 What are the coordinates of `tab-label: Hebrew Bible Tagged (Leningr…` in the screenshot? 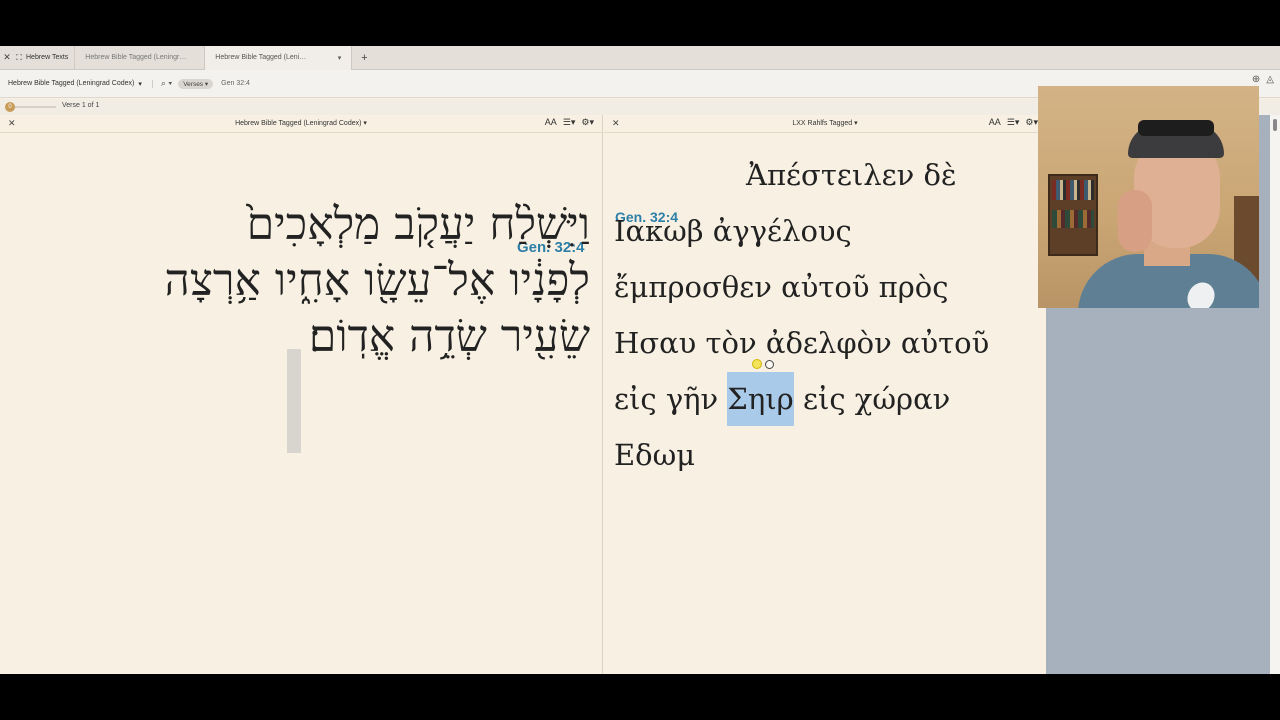 It's located at (136, 57).